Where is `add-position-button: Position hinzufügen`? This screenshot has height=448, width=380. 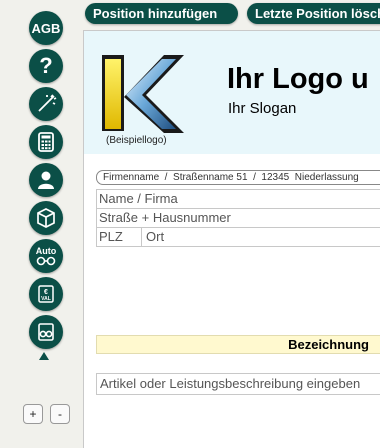 add-position-button: Position hinzufügen is located at coordinates (161, 13).